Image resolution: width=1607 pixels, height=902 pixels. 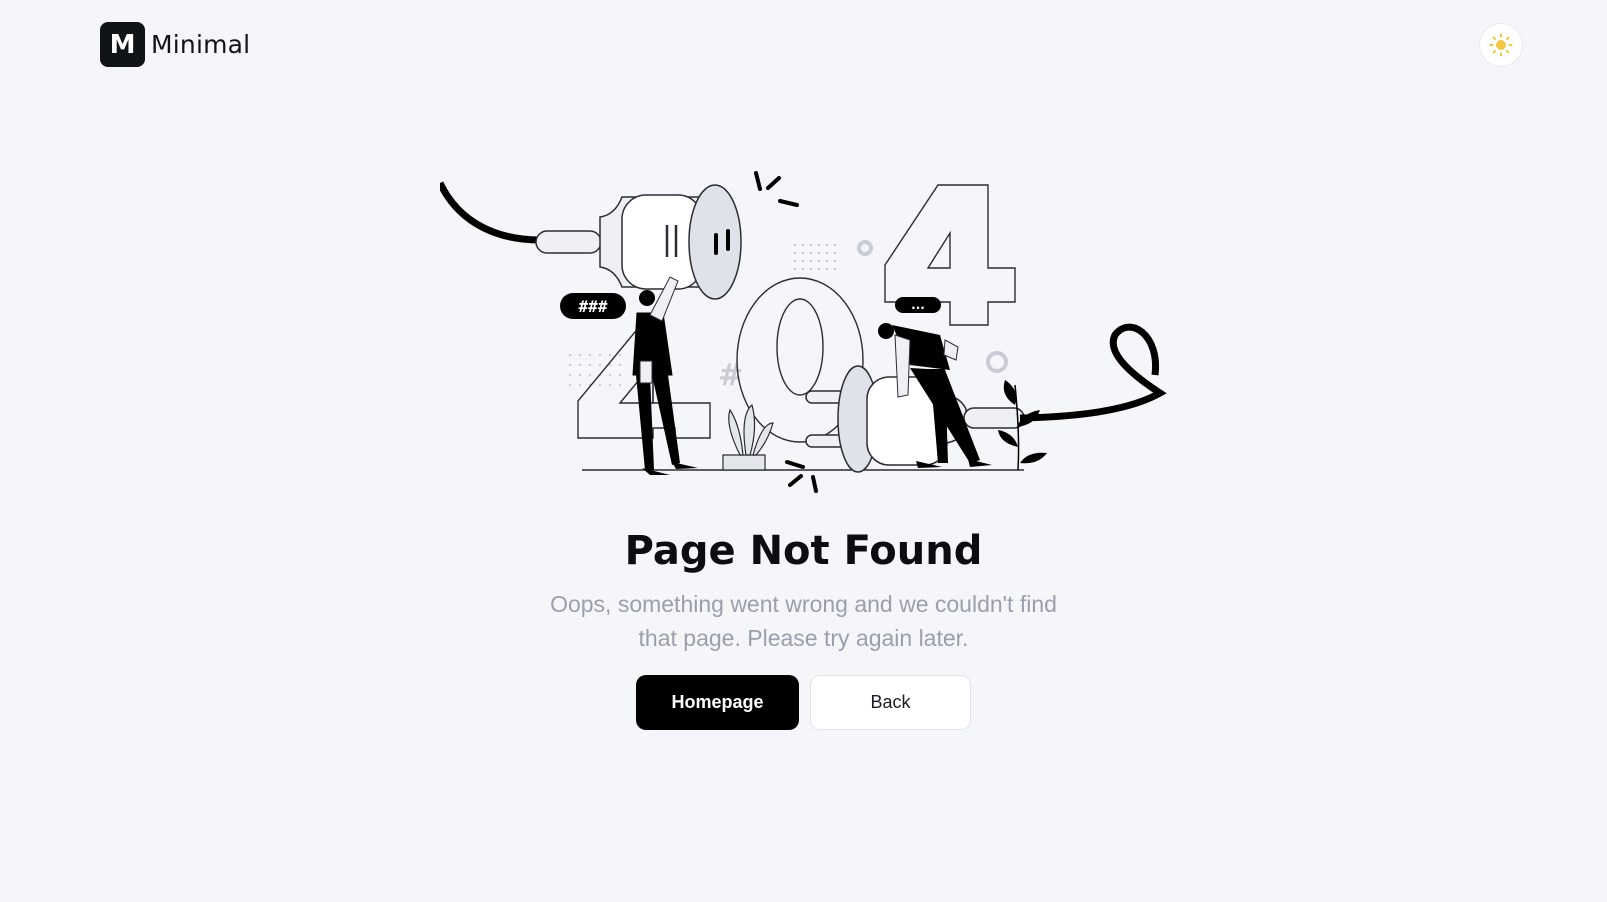 What do you see at coordinates (122, 44) in the screenshot?
I see `logo-mark: M` at bounding box center [122, 44].